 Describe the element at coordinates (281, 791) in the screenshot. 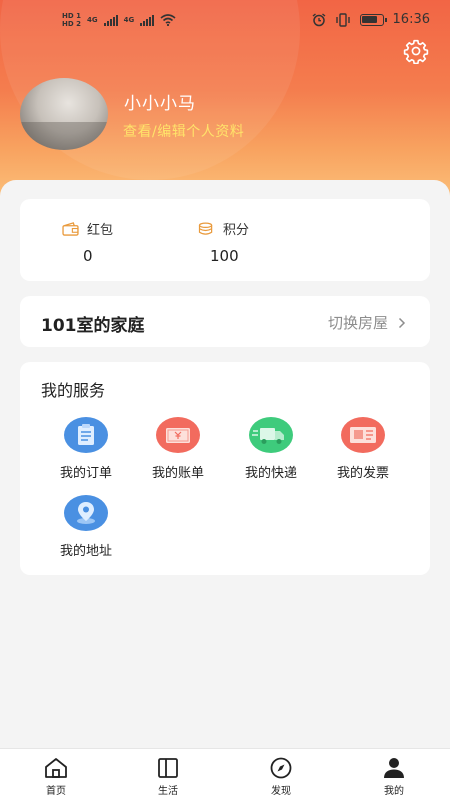

I see `tab-discover-label: 发现` at that location.